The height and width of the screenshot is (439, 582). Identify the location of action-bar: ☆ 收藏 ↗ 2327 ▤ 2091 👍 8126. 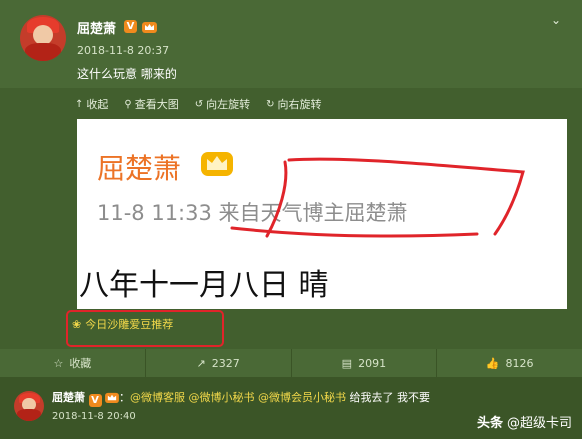
(291, 363).